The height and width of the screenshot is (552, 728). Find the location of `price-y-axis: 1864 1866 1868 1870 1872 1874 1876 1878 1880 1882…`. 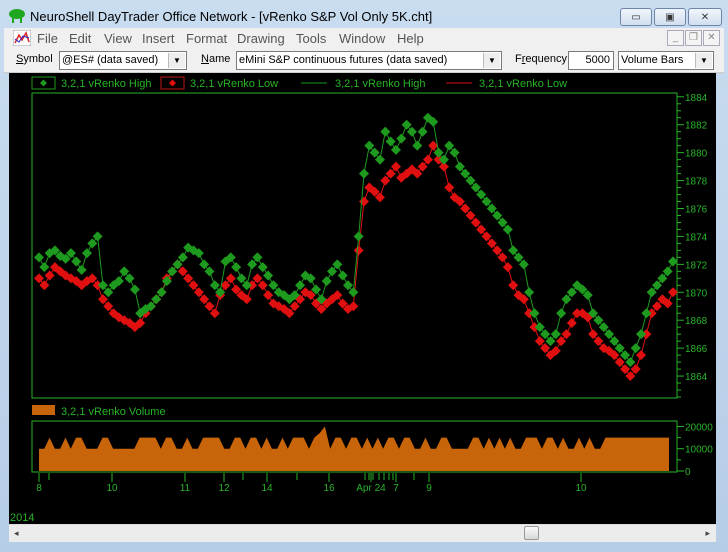

price-y-axis: 1864 1866 1868 1870 1872 1874 1876 1878 1880 1882… is located at coordinates (692, 245).